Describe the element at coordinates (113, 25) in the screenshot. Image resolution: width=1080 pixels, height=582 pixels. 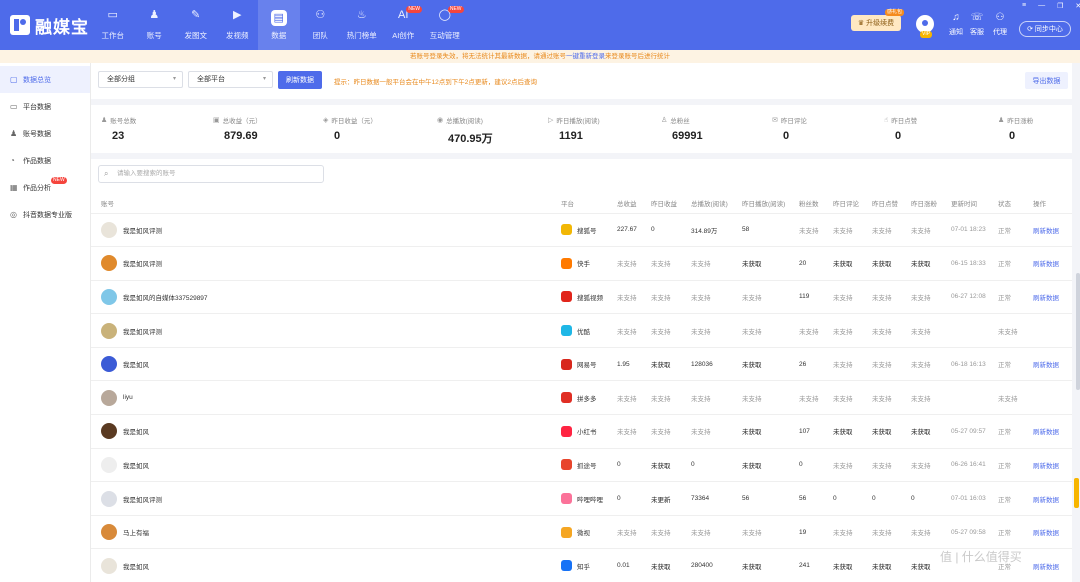
I see `nav-item-0: ▭ 工作台` at that location.